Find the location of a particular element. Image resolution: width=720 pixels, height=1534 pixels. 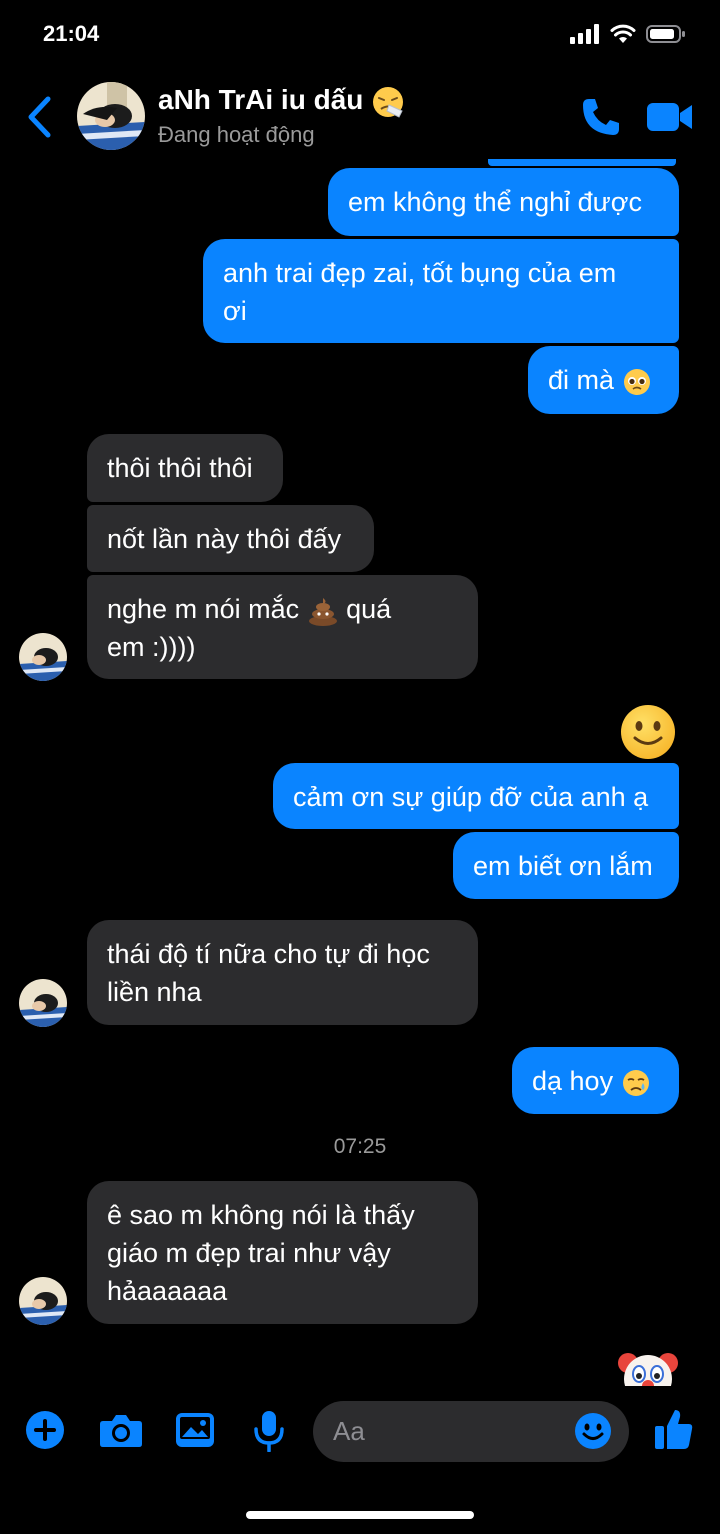

photo-gallery-icon is located at coordinates (195, 1430).